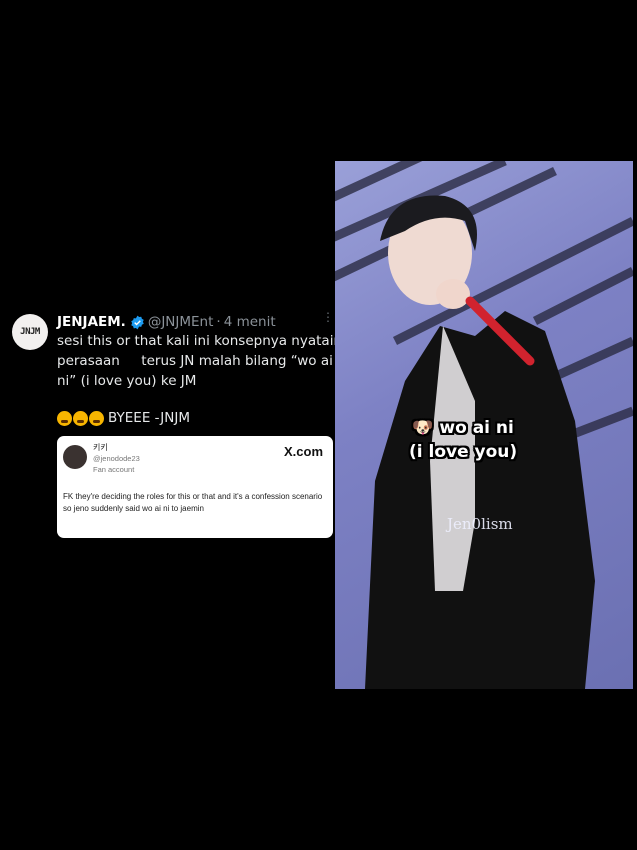 Image resolution: width=637 pixels, height=850 pixels. I want to click on quoted-avatar, so click(75, 457).